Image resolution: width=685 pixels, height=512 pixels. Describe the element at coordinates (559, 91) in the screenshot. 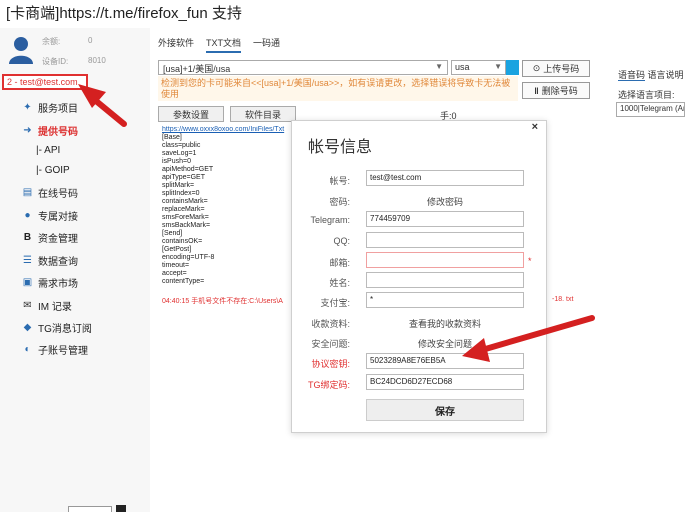

I see `delete-numbers-label: 删除号码` at that location.